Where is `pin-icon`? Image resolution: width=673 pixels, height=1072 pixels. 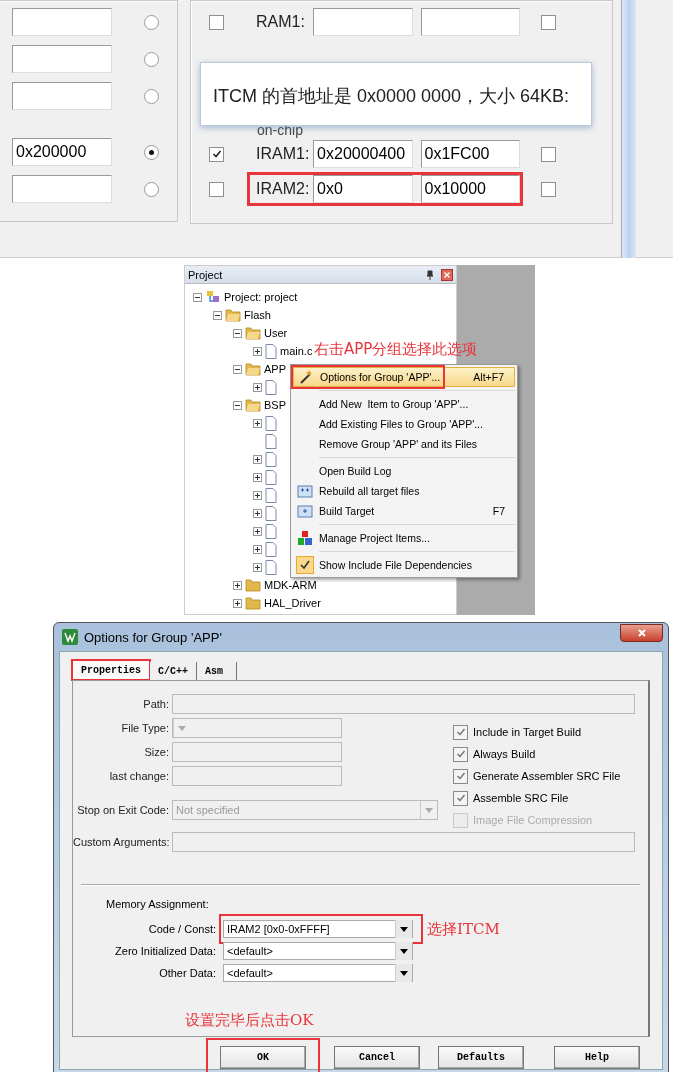
pin-icon is located at coordinates (430, 274).